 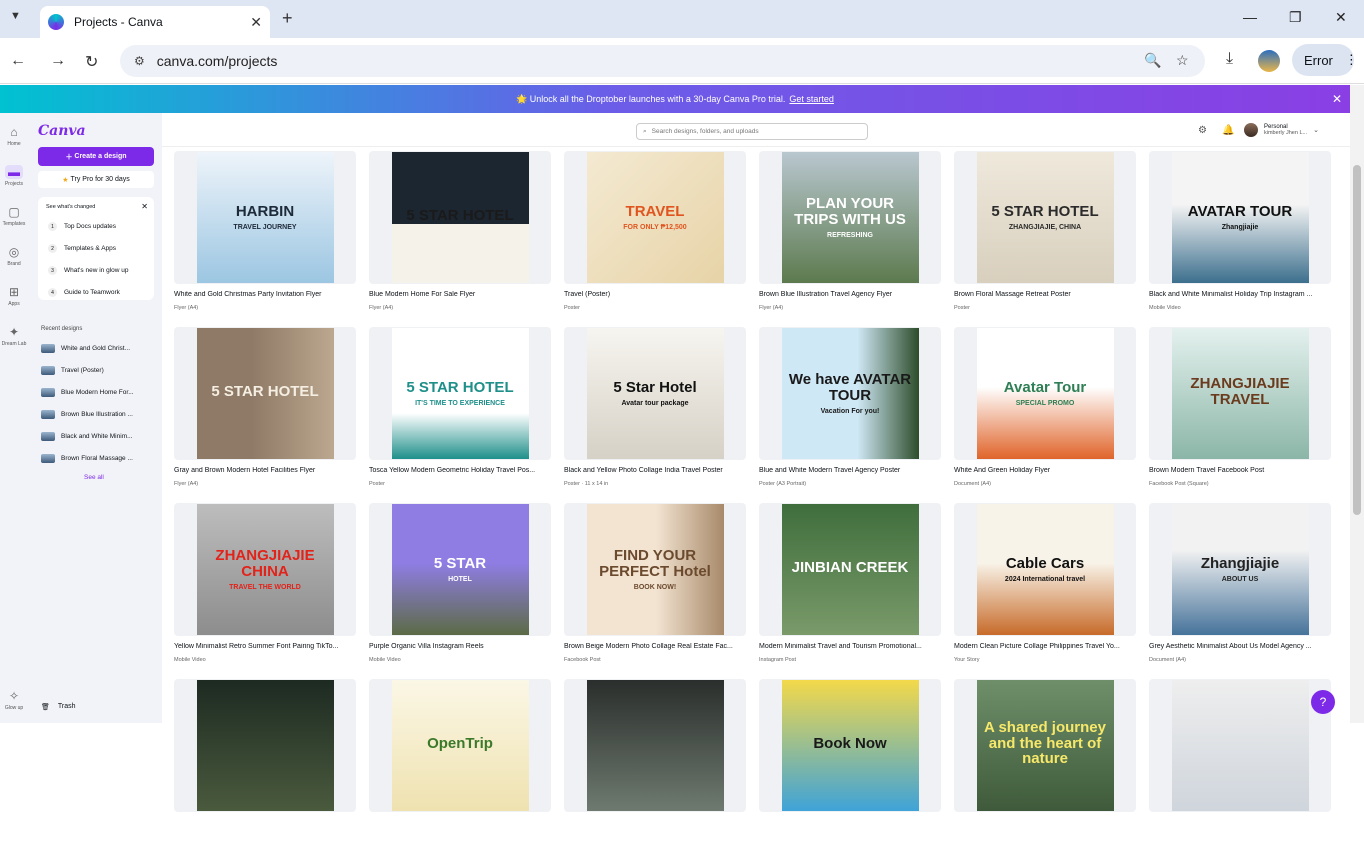 What do you see at coordinates (1295, 17) in the screenshot?
I see `restore-icon: ❐` at bounding box center [1295, 17].